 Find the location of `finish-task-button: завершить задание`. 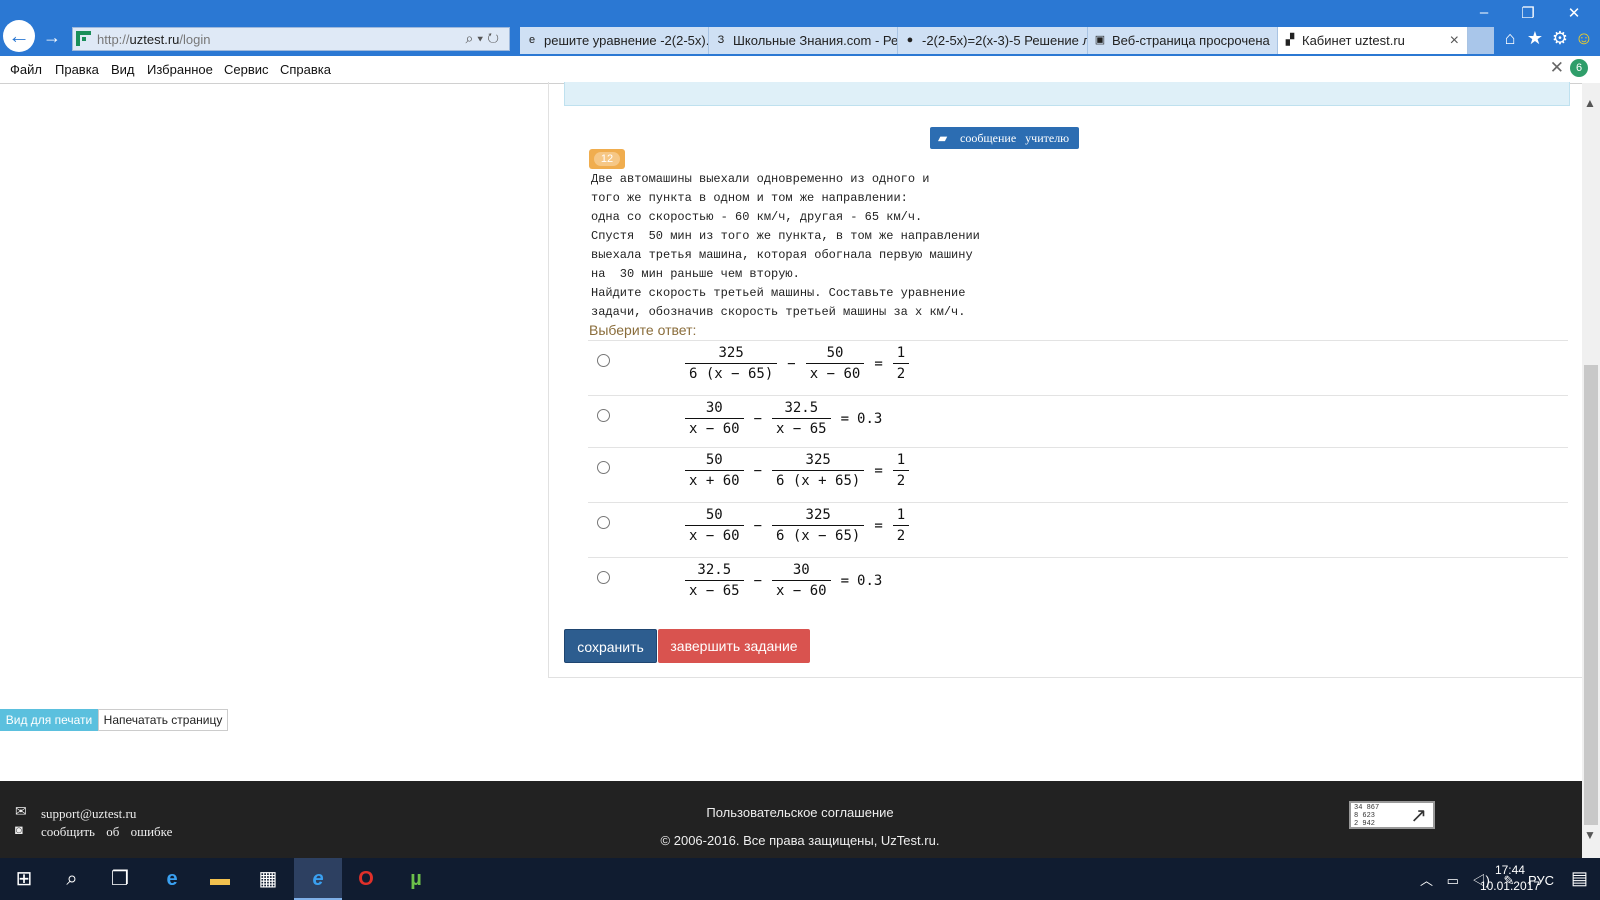

finish-task-button: завершить задание is located at coordinates (734, 646).